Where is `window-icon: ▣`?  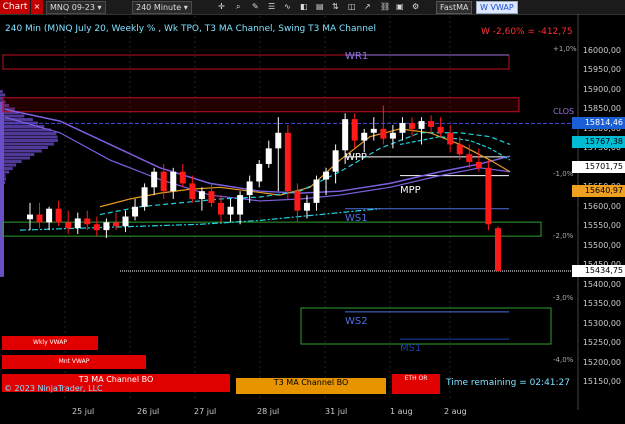
window-icon: ▣ is located at coordinates (404, 6).